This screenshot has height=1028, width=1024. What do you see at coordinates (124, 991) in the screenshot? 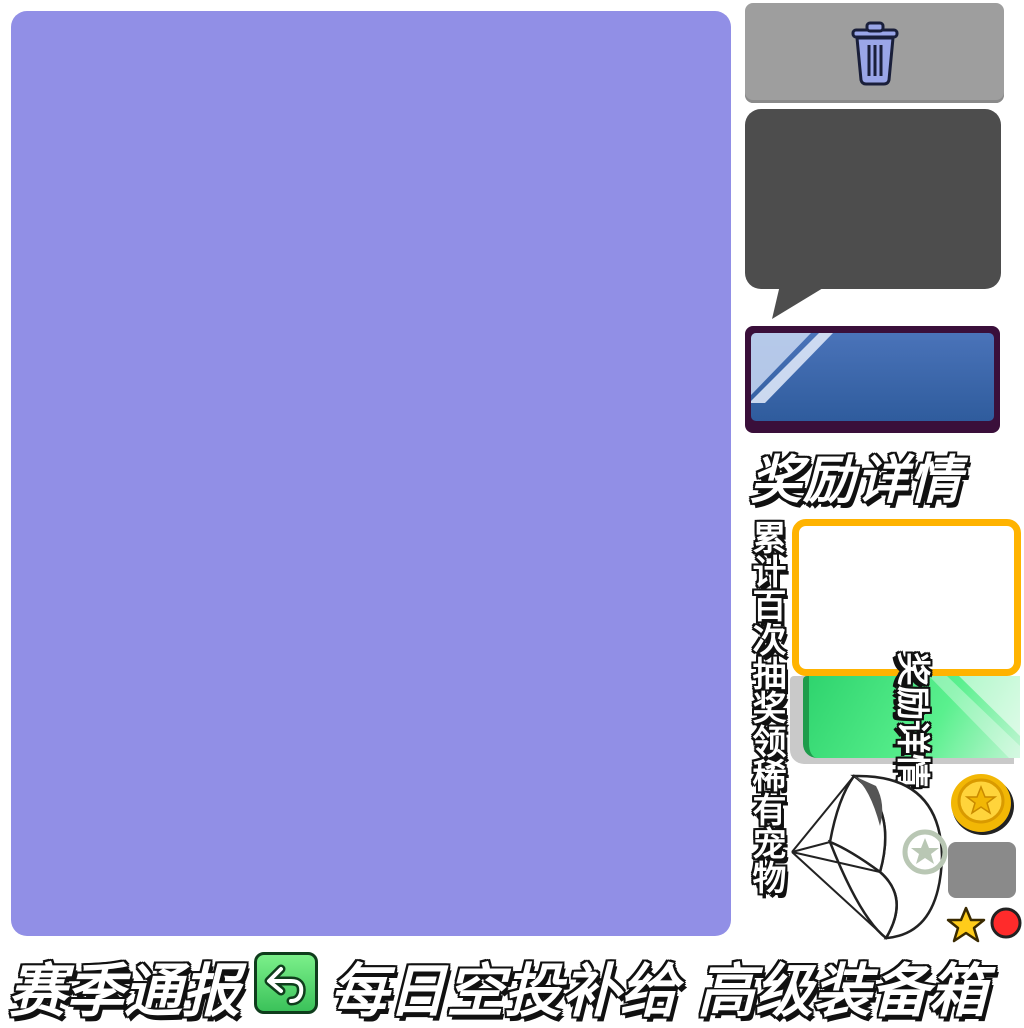
I see `season-report-title: 赛季通报` at bounding box center [124, 991].